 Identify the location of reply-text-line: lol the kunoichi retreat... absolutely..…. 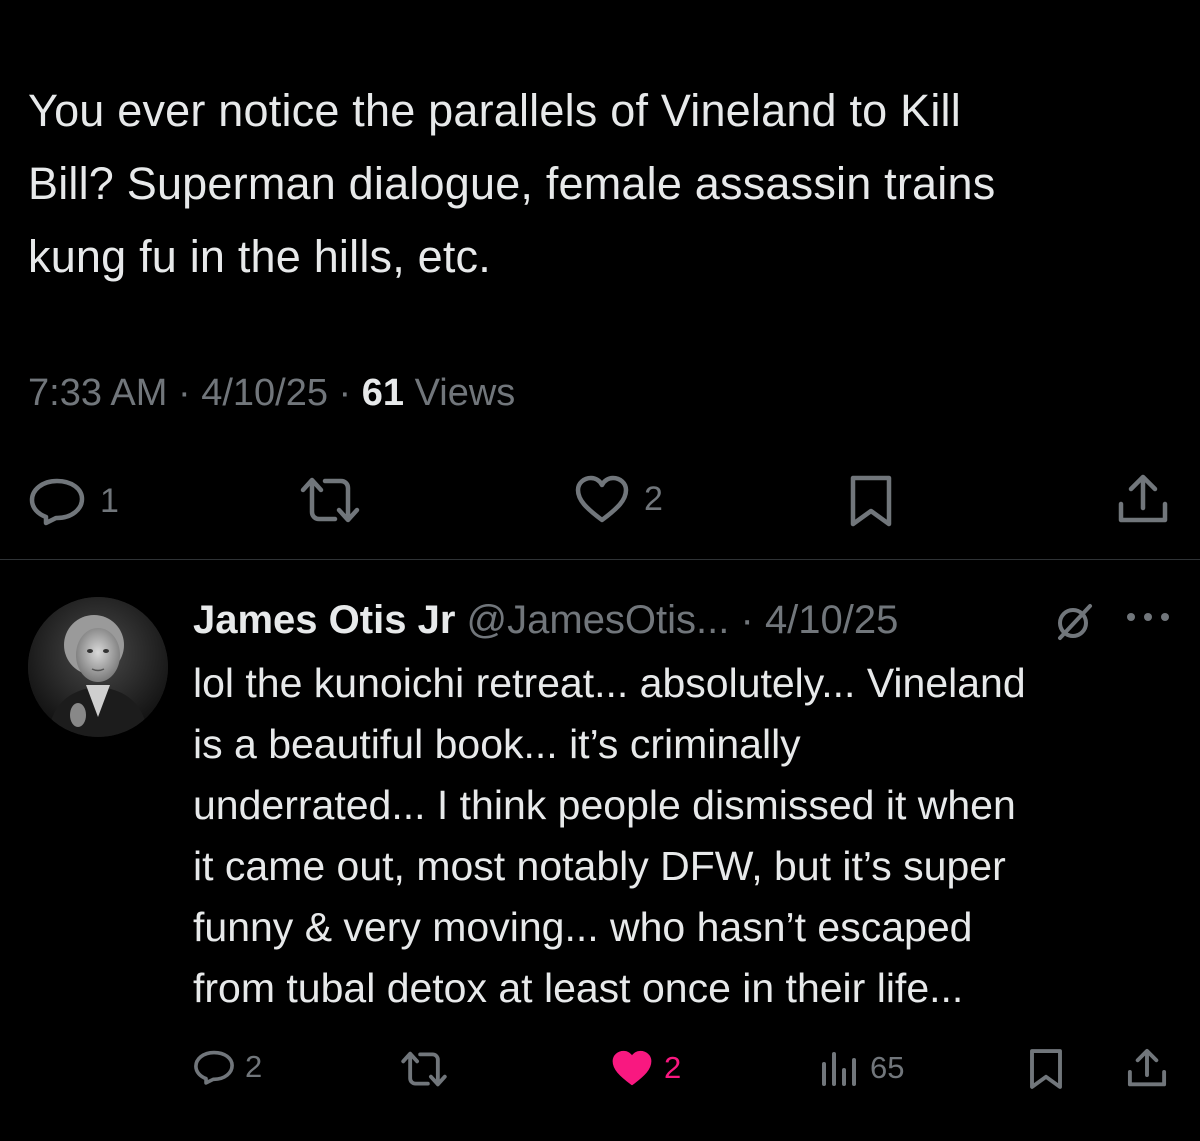
(609, 683).